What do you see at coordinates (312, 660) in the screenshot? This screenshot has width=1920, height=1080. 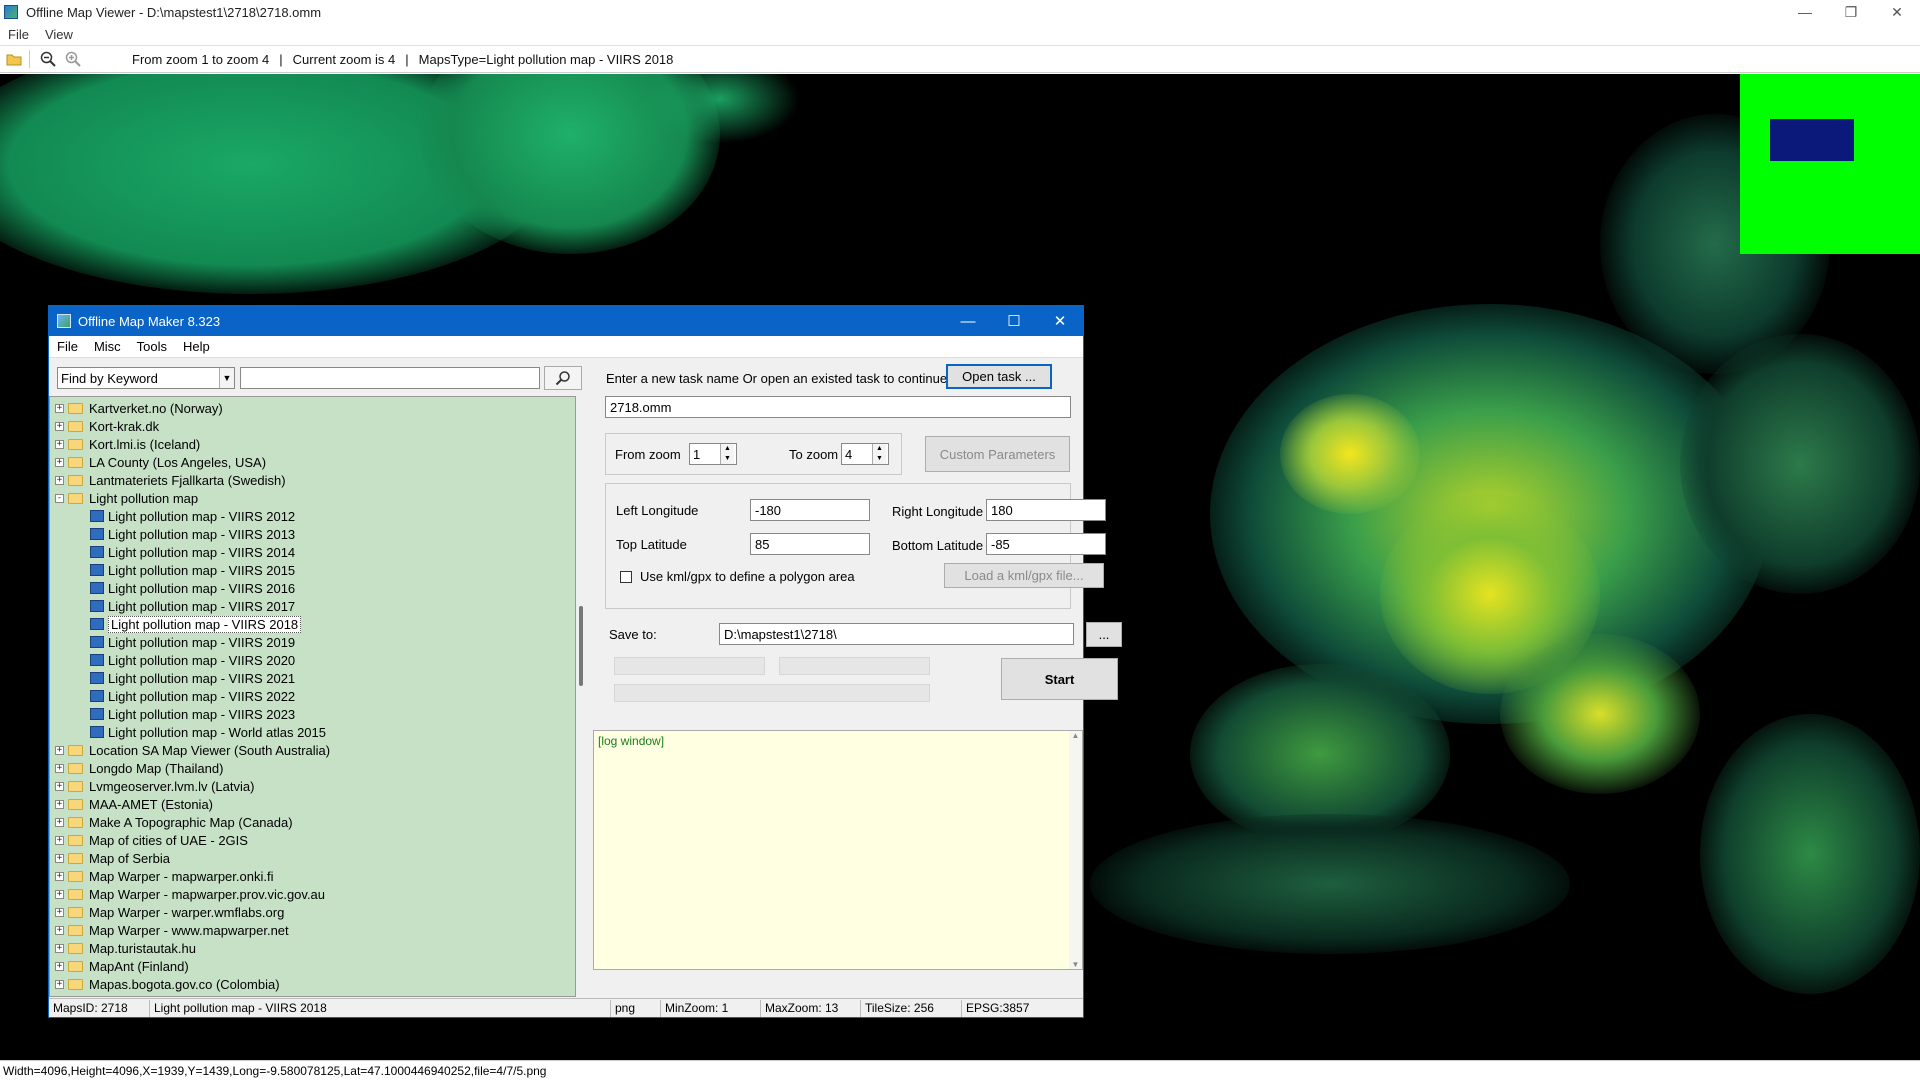 I see `tree-leaf-item: Light pollution map - VIIRS 2020` at bounding box center [312, 660].